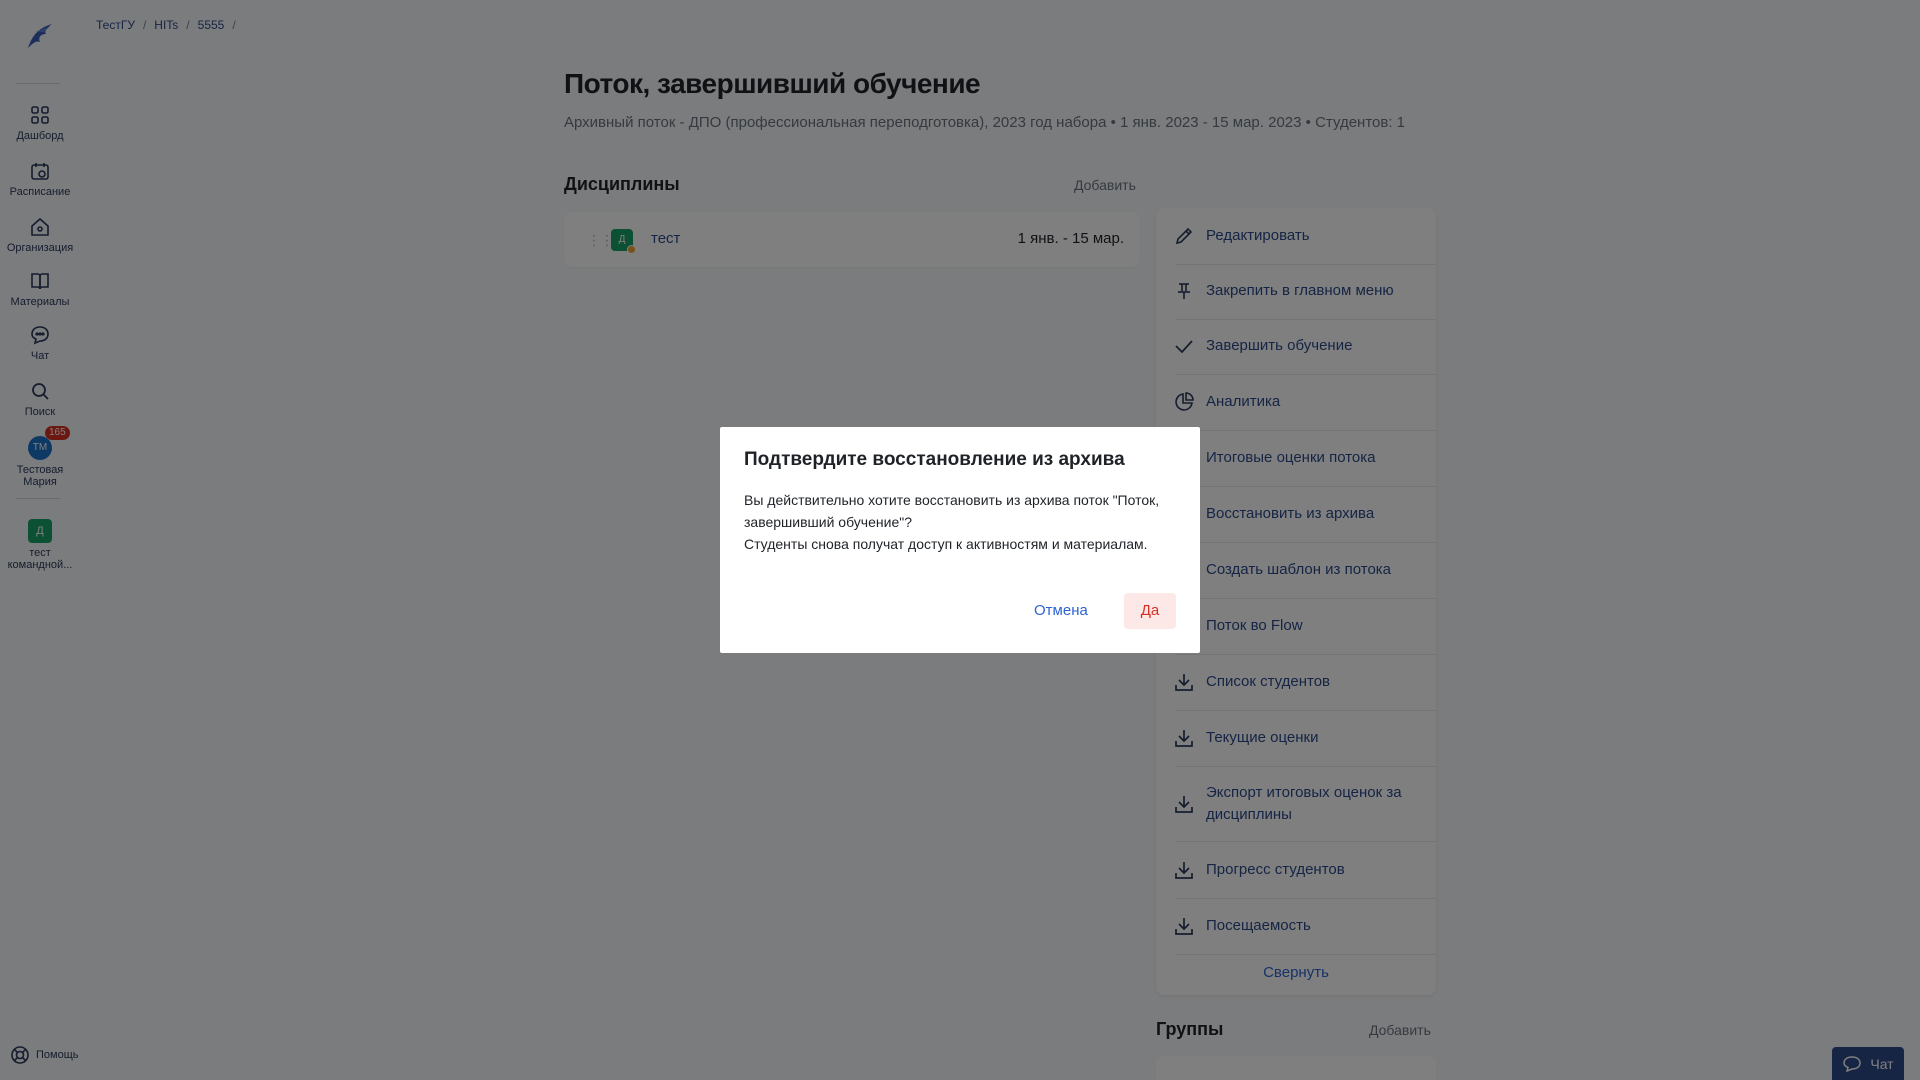 The width and height of the screenshot is (1920, 1080). I want to click on cancel-button: Отмена, so click(1061, 611).